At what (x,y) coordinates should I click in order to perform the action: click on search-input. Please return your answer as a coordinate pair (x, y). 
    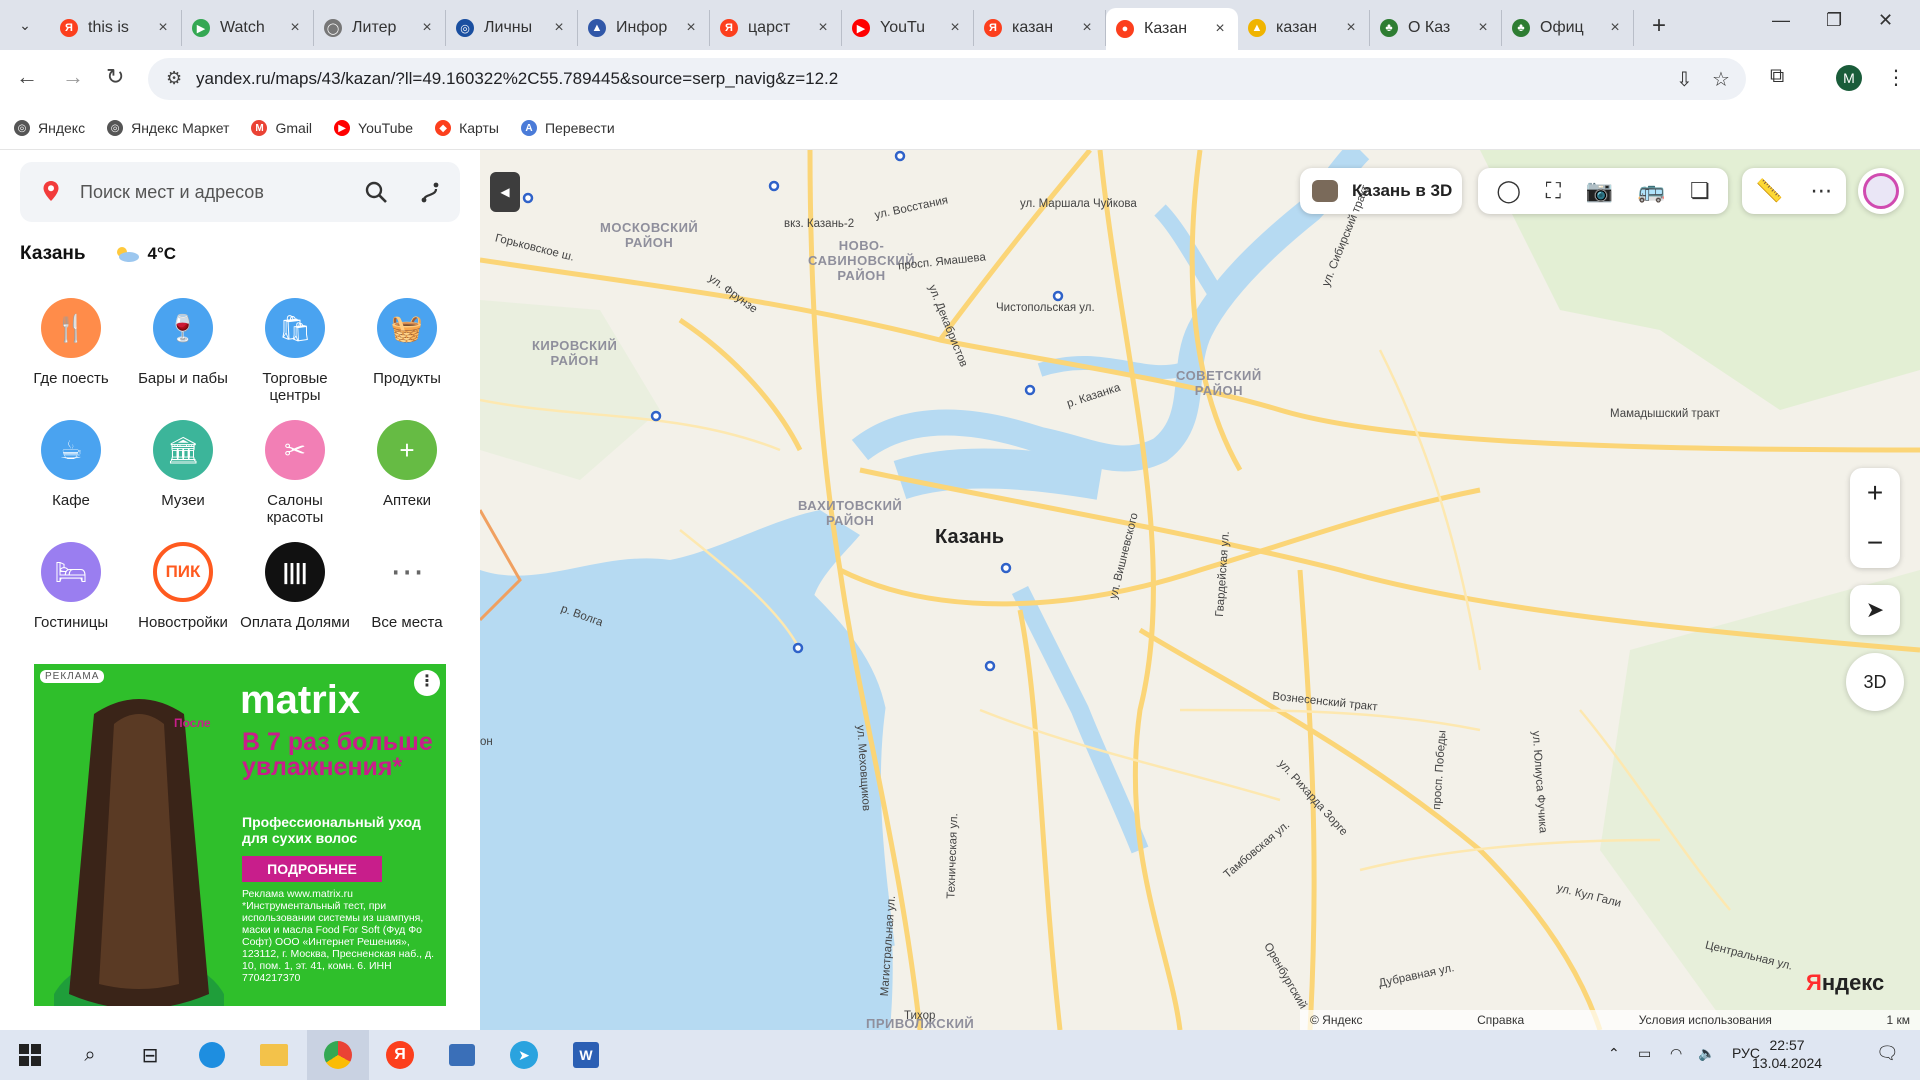
    Looking at the image, I should click on (215, 192).